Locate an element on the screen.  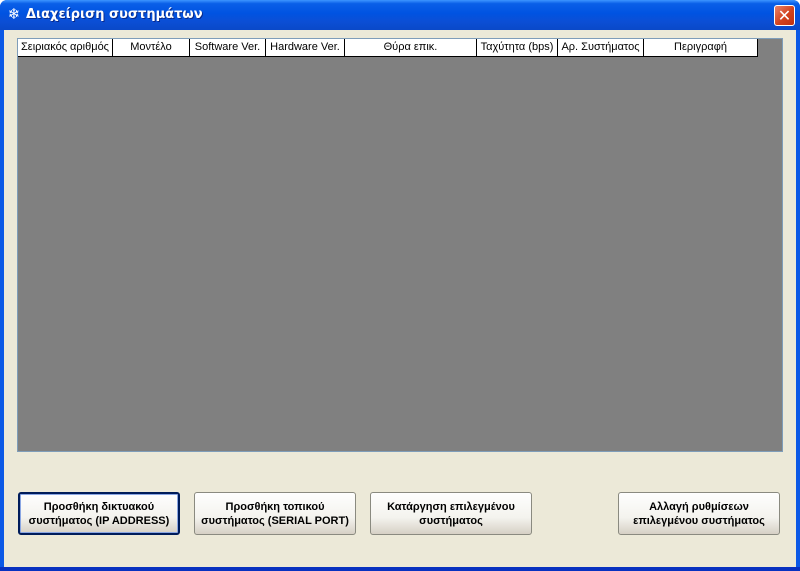
column-header-serial: Σειριακός αριθμός is located at coordinates (65, 48).